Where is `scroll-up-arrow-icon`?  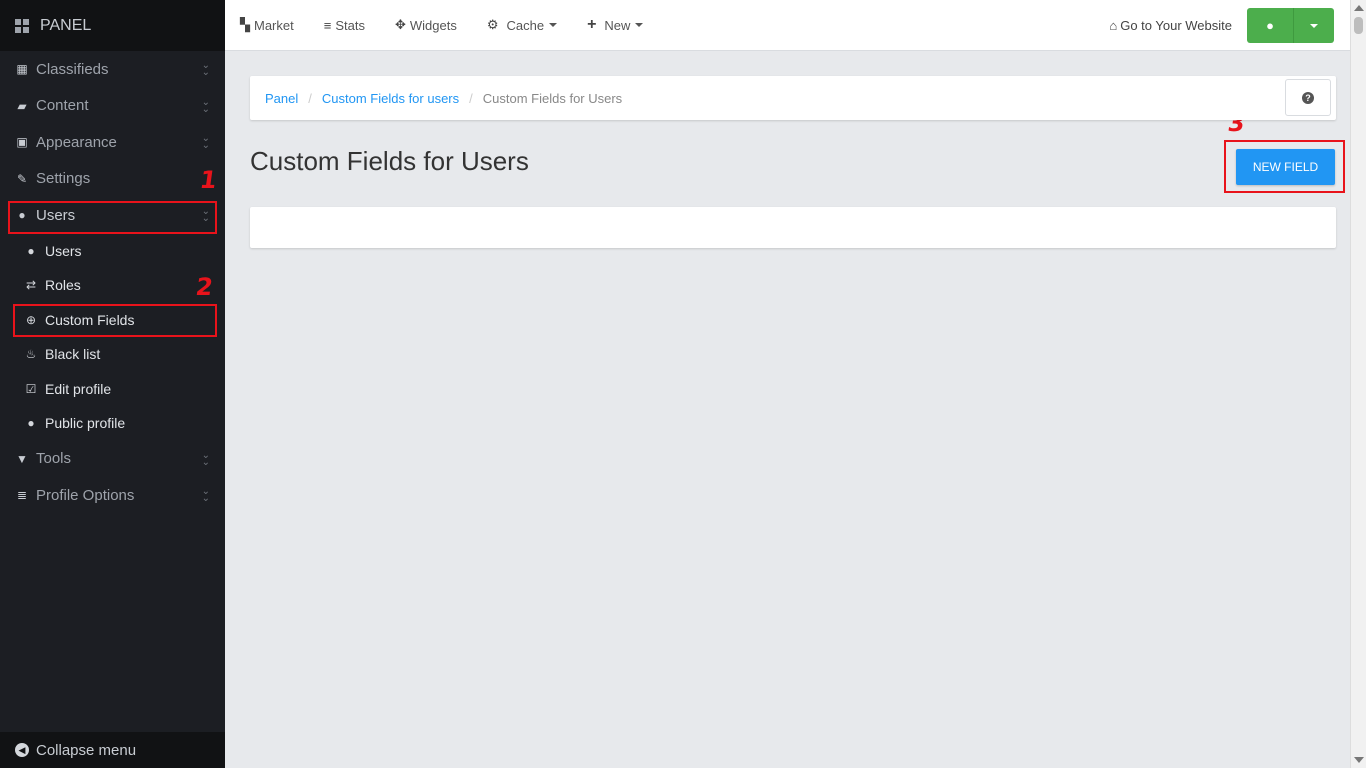
scroll-up-arrow-icon is located at coordinates (1359, 8).